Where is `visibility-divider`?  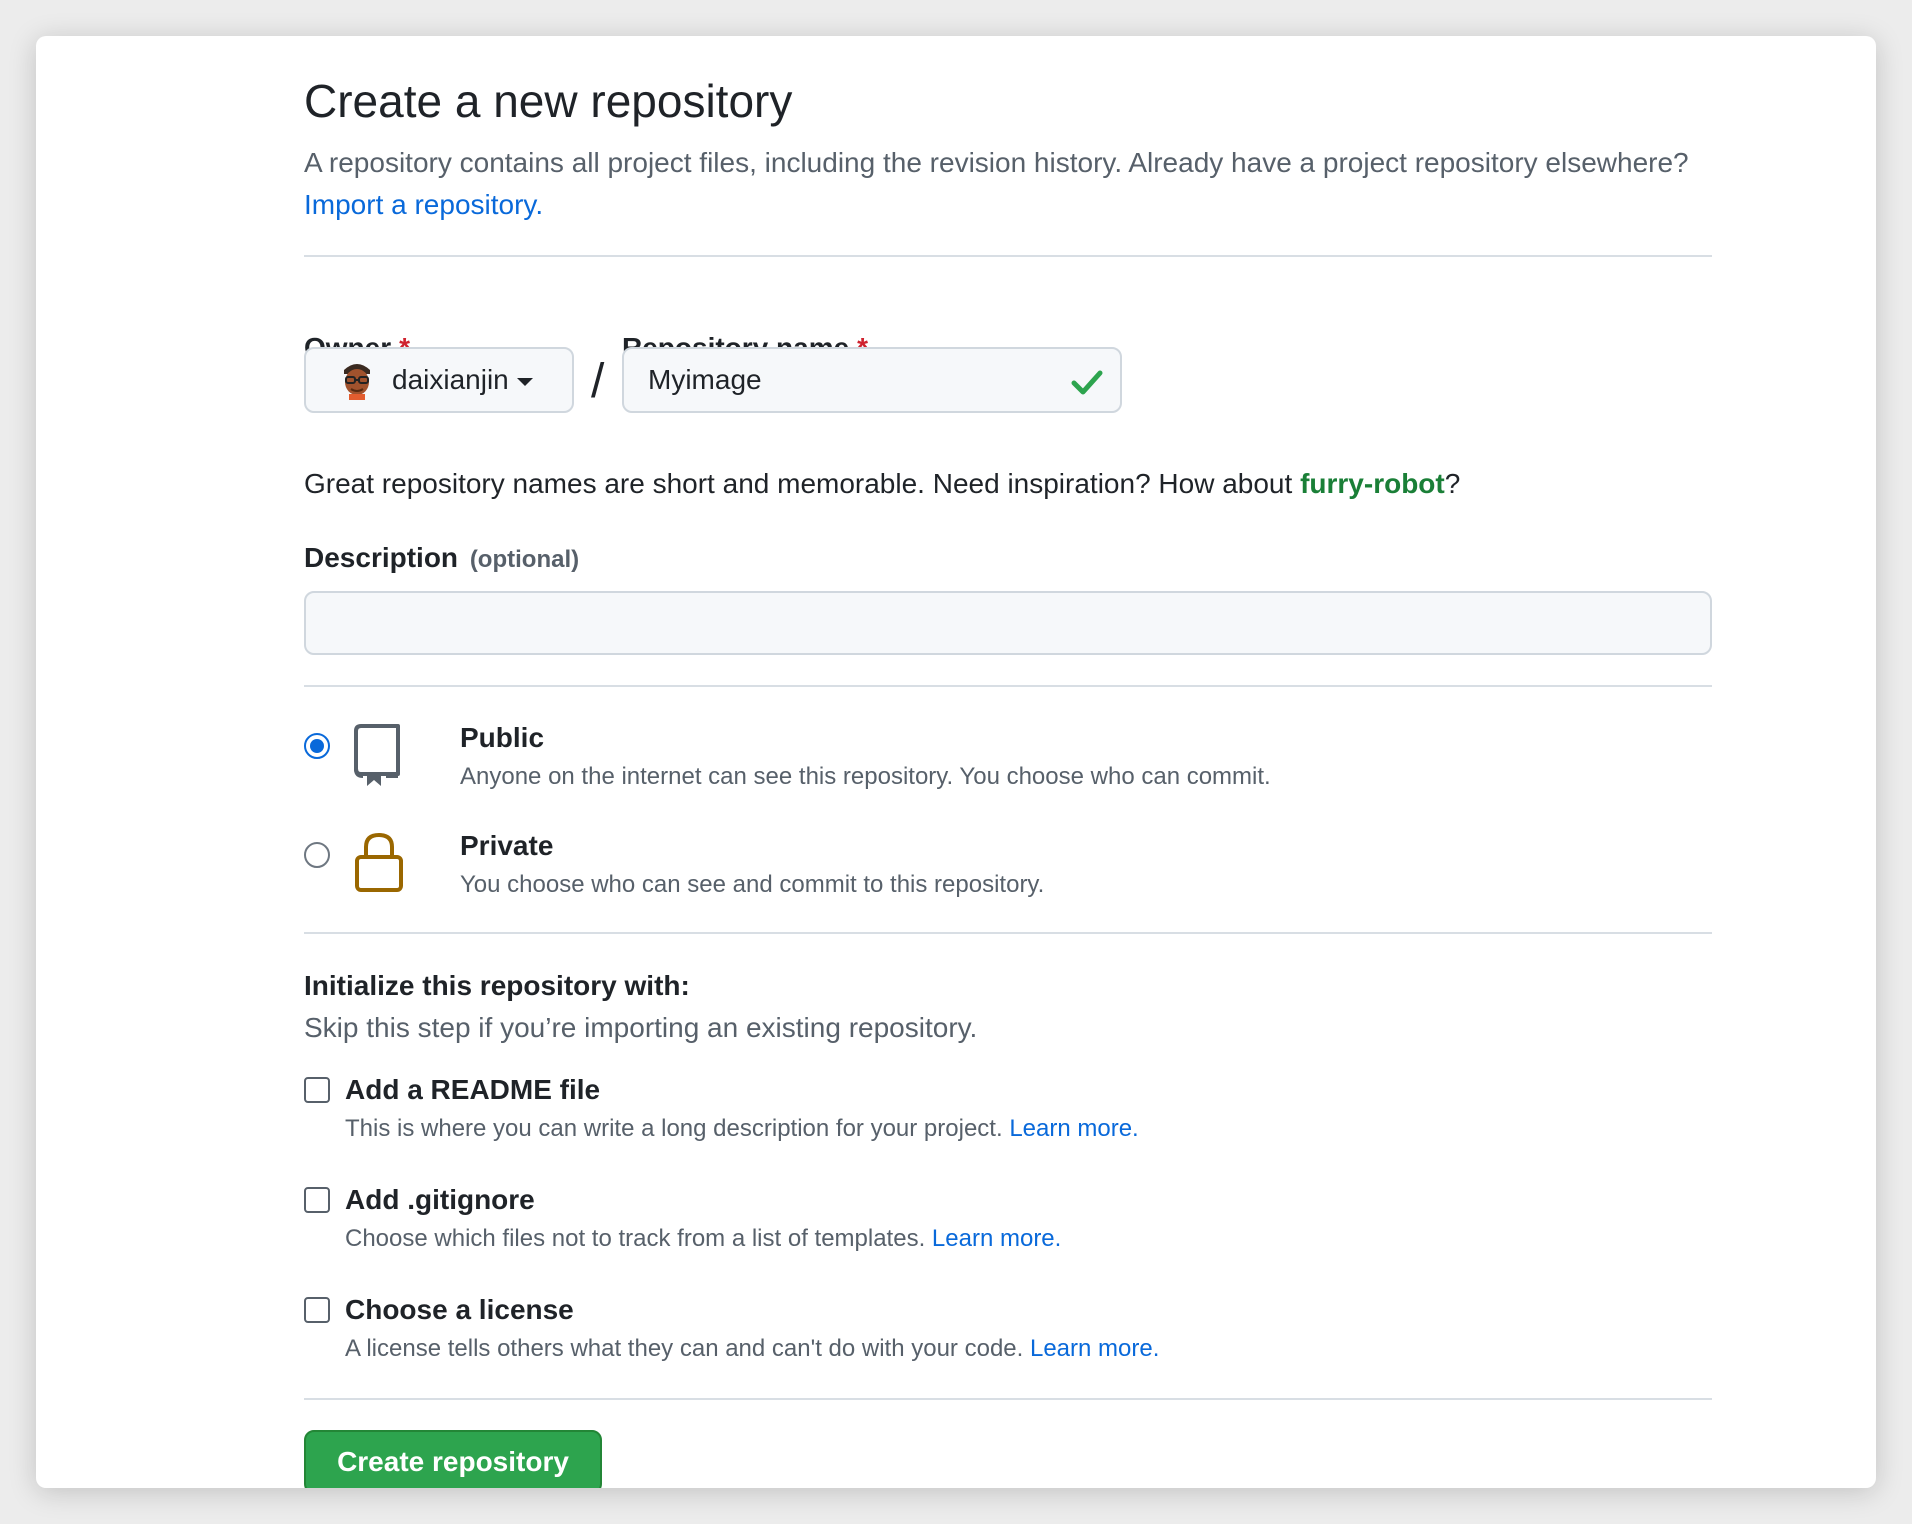
visibility-divider is located at coordinates (1008, 933).